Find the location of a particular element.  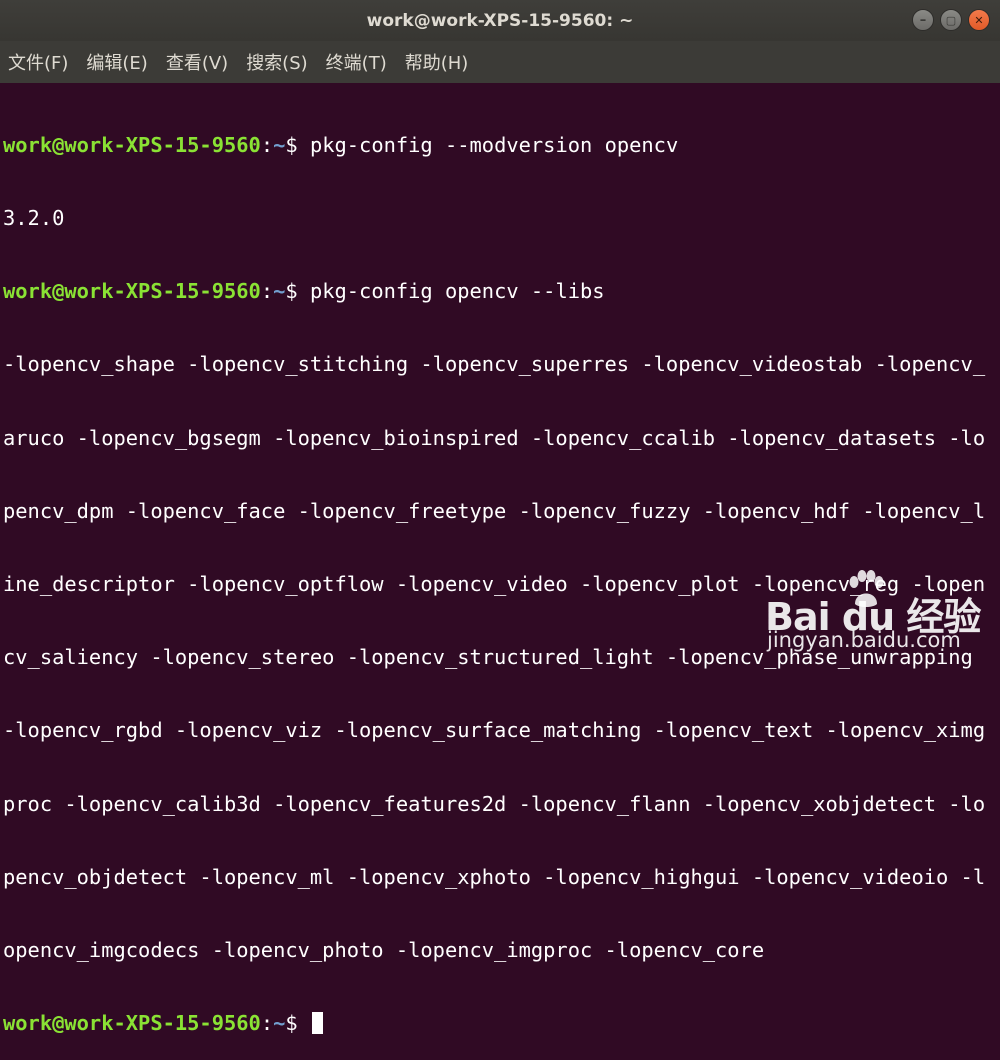

menu-edit: 编辑(E) is located at coordinates (116, 62).